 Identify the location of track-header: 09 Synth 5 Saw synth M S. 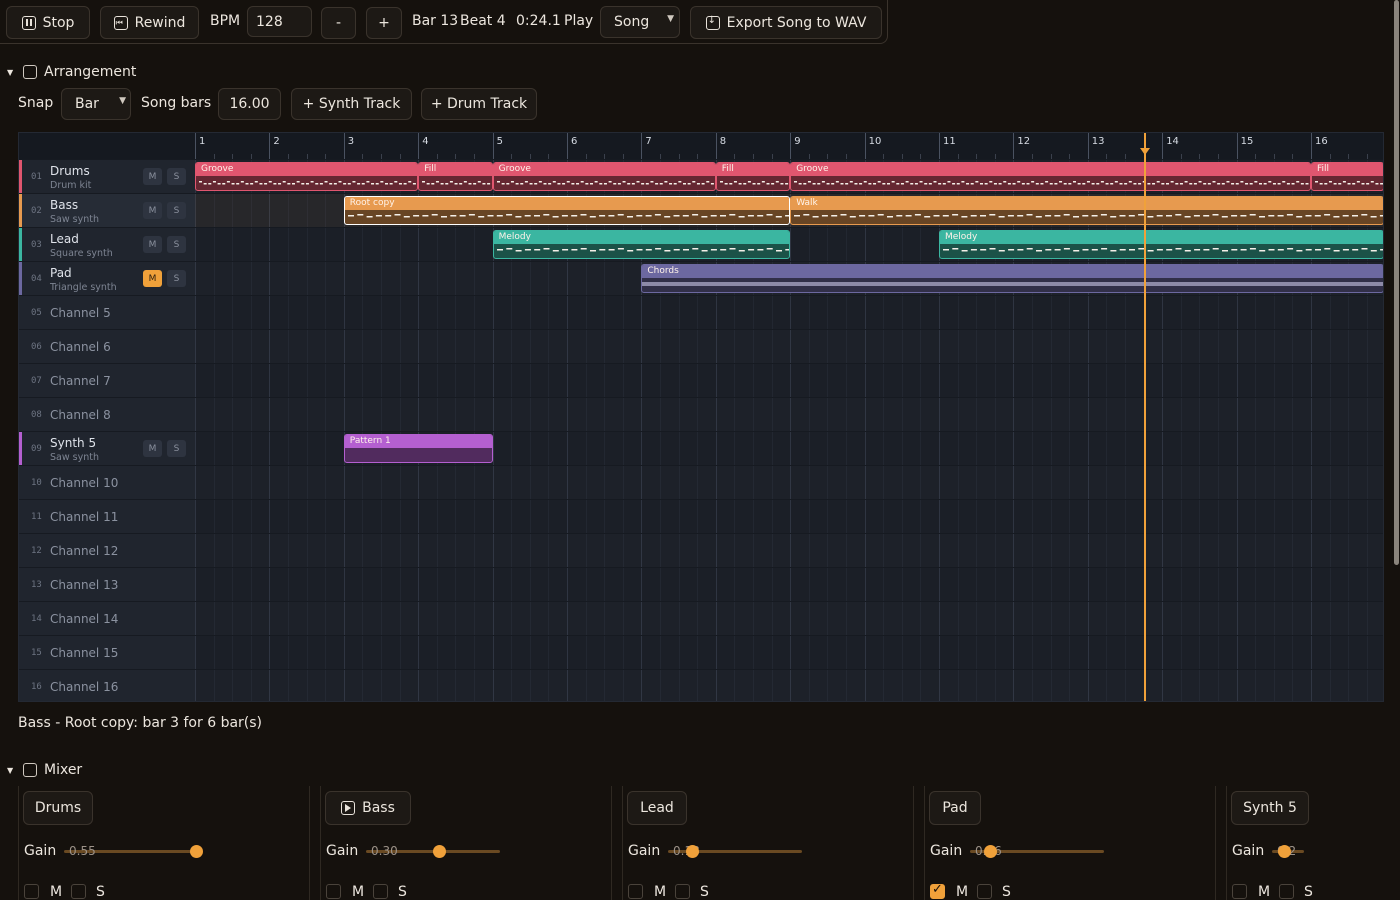
(107, 449).